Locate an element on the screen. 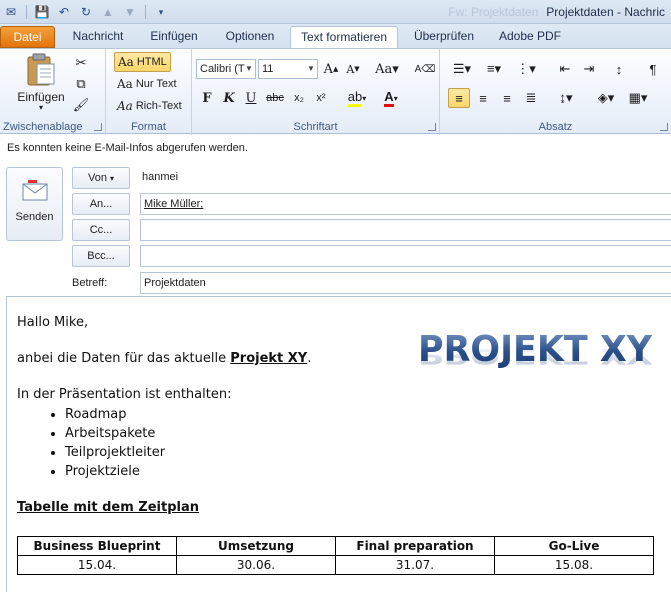 This screenshot has height=592, width=671. to-field: Mike Müller; is located at coordinates (405, 204).